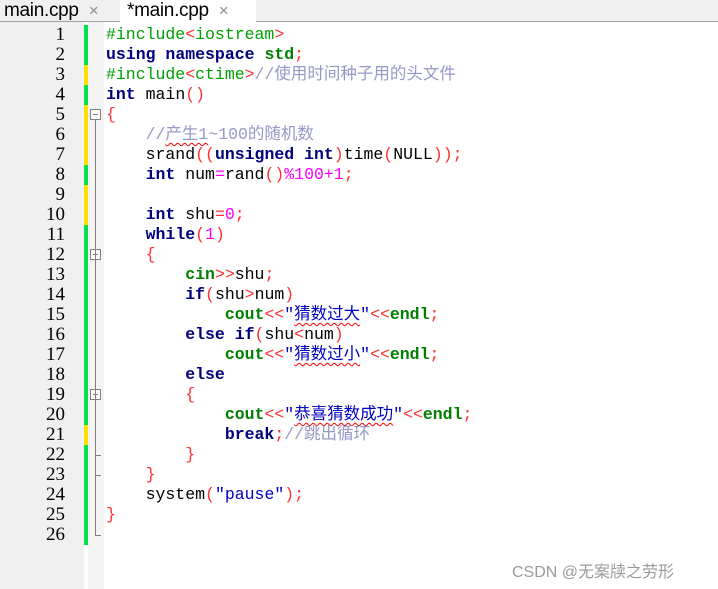 The height and width of the screenshot is (589, 718). Describe the element at coordinates (235, 34) in the screenshot. I see `code-token: iostream` at that location.